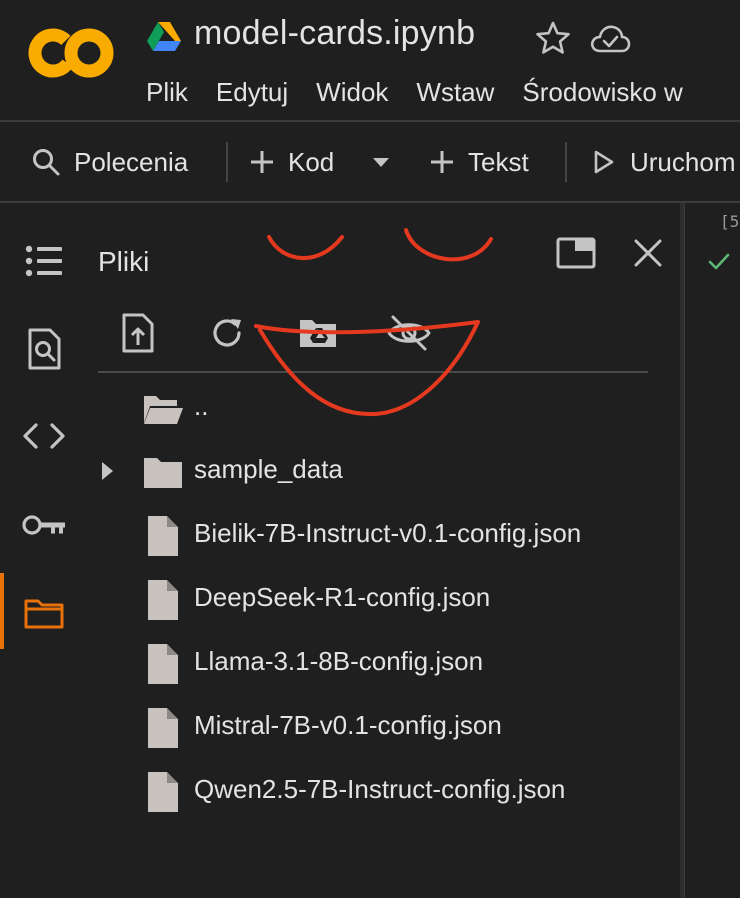 The image size is (740, 898). I want to click on cell-execution-count: [5, so click(730, 221).